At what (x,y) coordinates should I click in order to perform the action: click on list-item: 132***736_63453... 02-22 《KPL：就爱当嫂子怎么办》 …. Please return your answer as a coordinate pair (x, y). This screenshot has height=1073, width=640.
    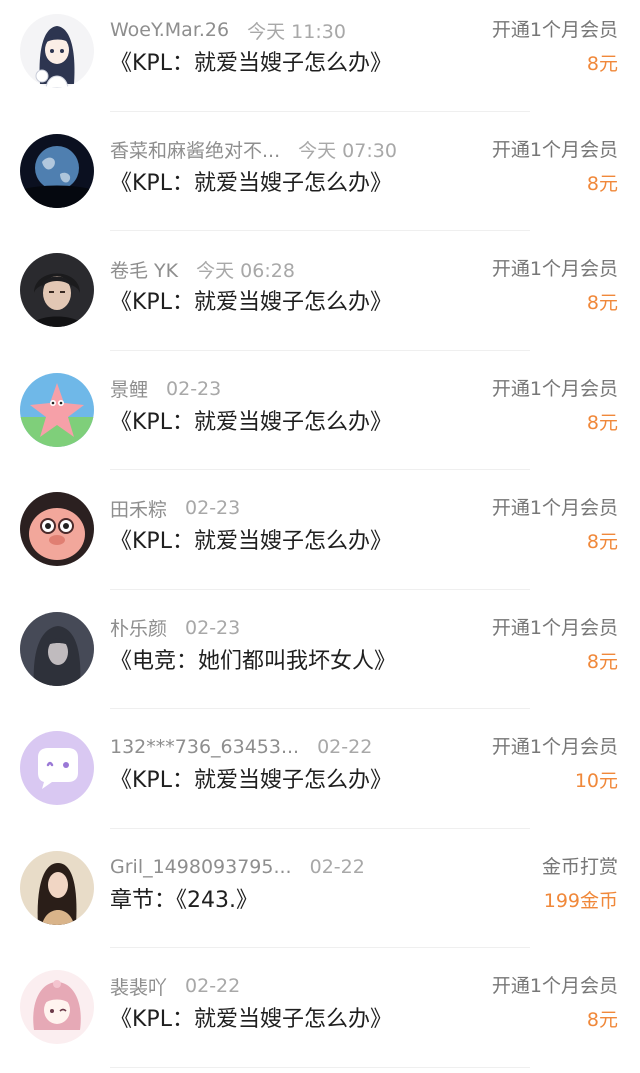
    Looking at the image, I should click on (320, 769).